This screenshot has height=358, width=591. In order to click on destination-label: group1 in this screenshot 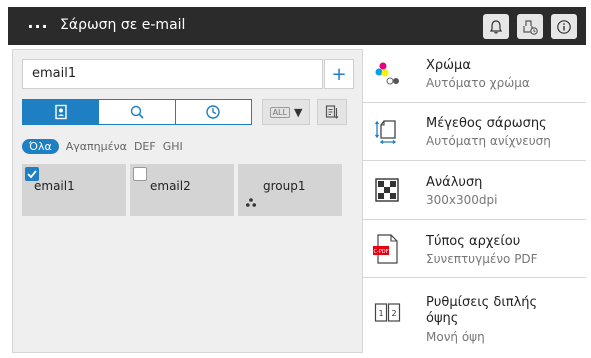, I will do `click(284, 186)`.